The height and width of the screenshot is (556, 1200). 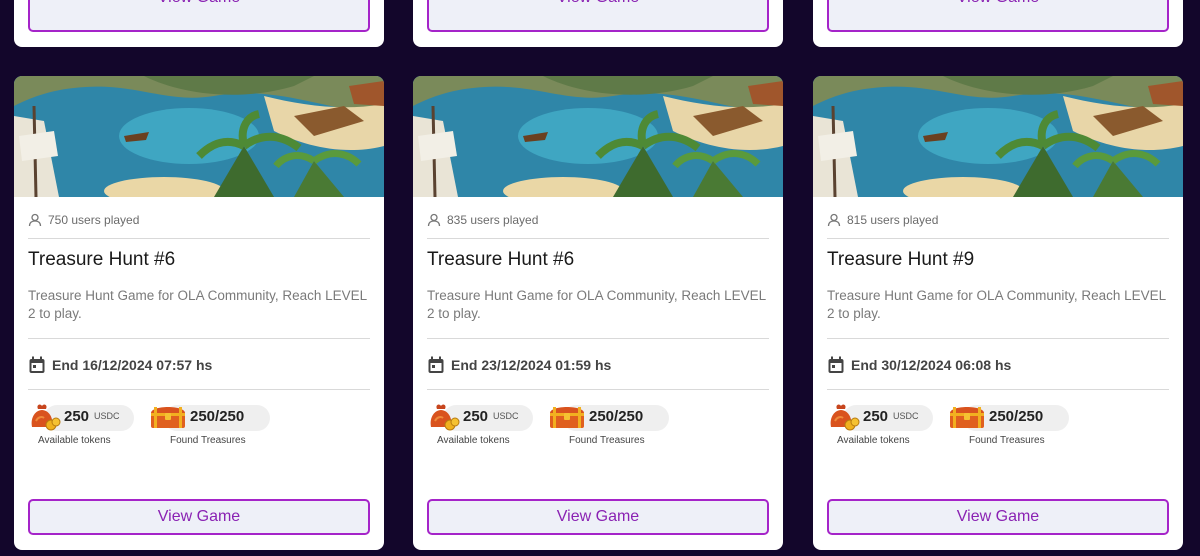 I want to click on end-date-text: End 16/12/2024 07:57 hs, so click(x=132, y=365).